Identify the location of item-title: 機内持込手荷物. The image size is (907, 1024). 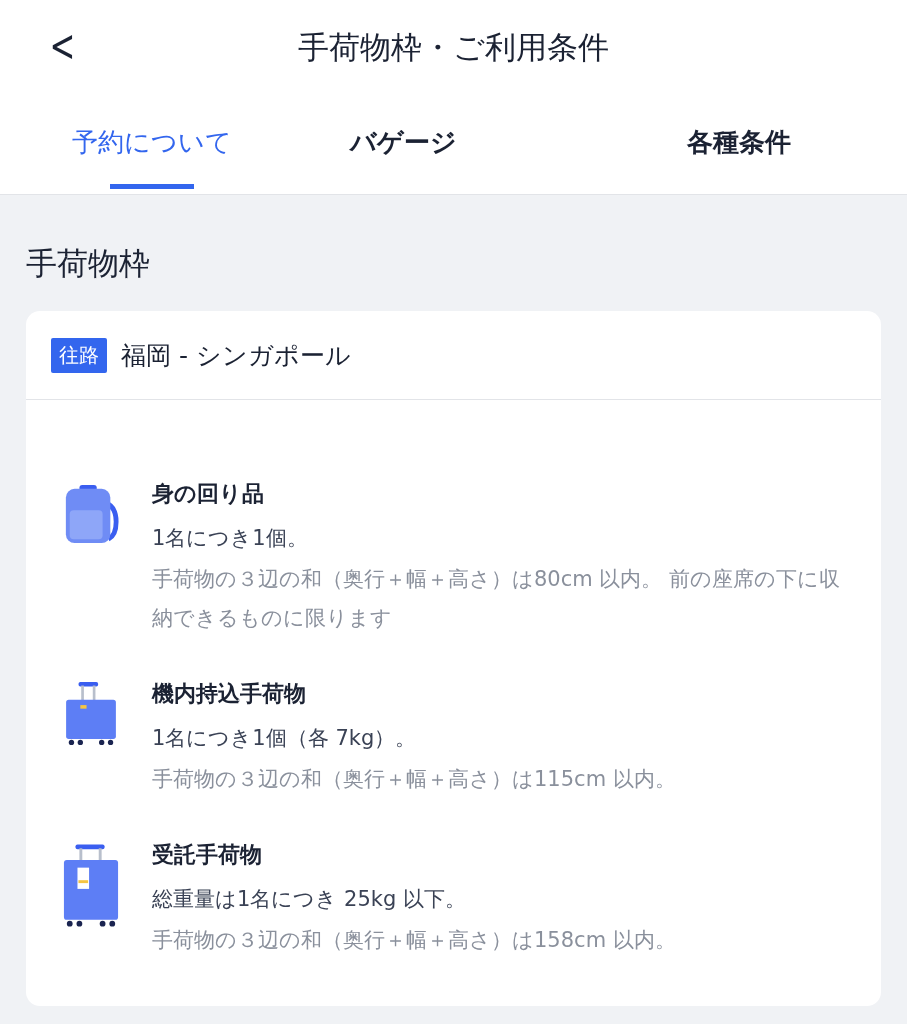
(229, 694).